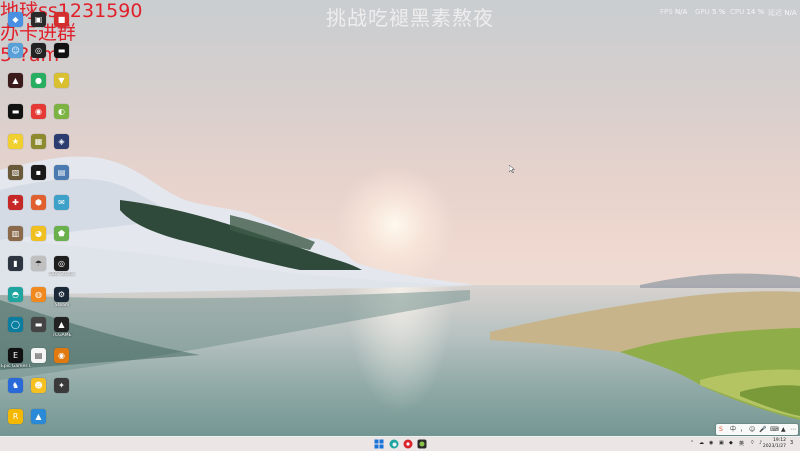 The width and height of the screenshot is (800, 451). What do you see at coordinates (38, 50) in the screenshot?
I see `app-icon: ◎` at bounding box center [38, 50].